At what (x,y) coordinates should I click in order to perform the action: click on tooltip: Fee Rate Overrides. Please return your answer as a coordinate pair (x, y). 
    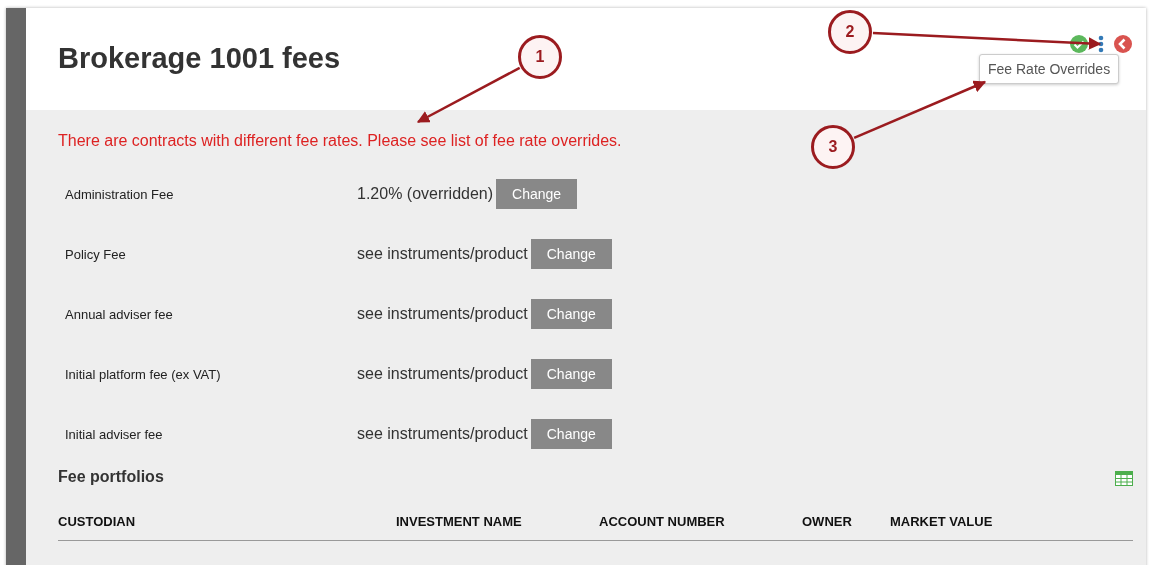
    Looking at the image, I should click on (1049, 69).